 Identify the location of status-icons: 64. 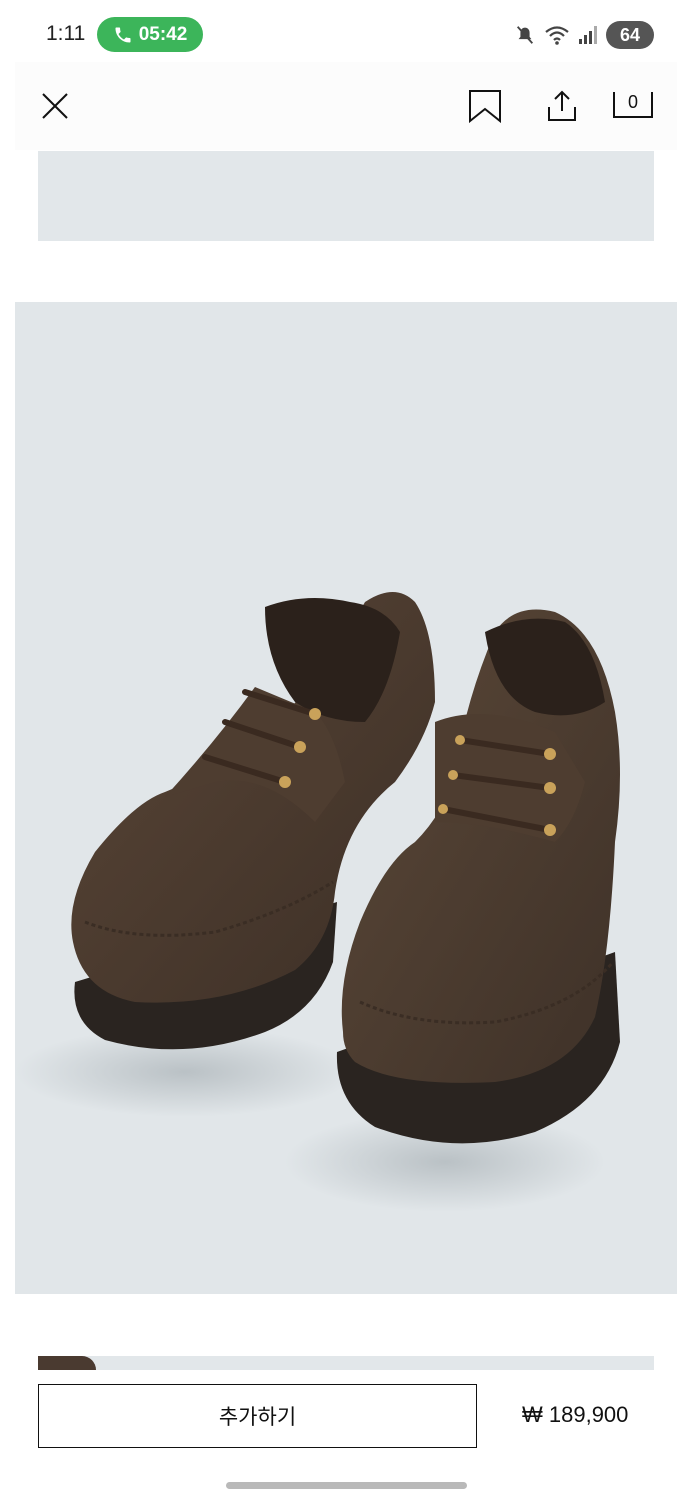
(584, 35).